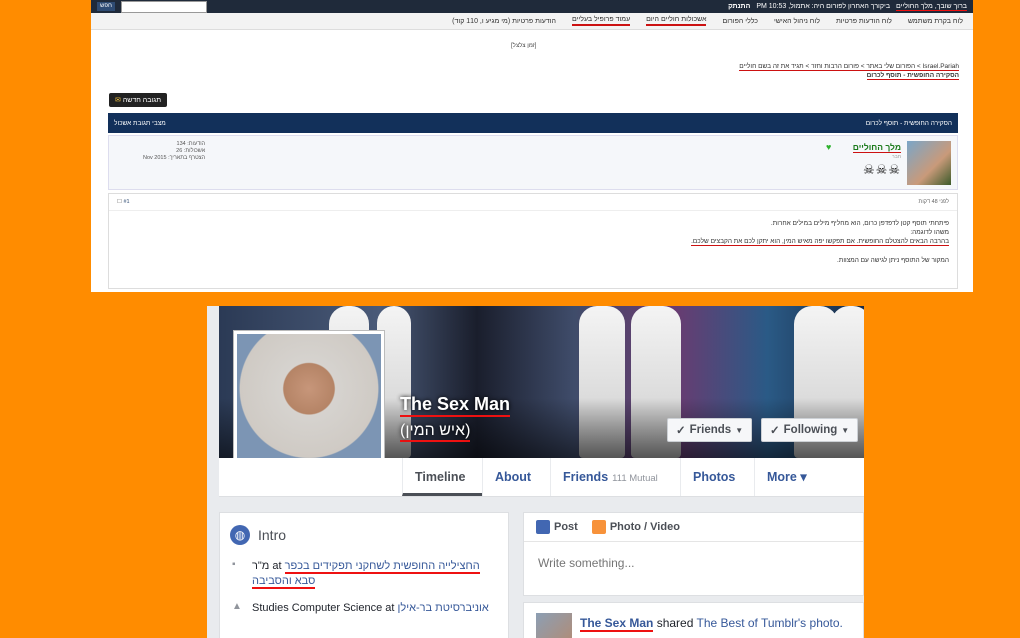  What do you see at coordinates (533, 202) in the screenshot?
I see `post-meta: ☐ #1 לפני 48 דקות` at bounding box center [533, 202].